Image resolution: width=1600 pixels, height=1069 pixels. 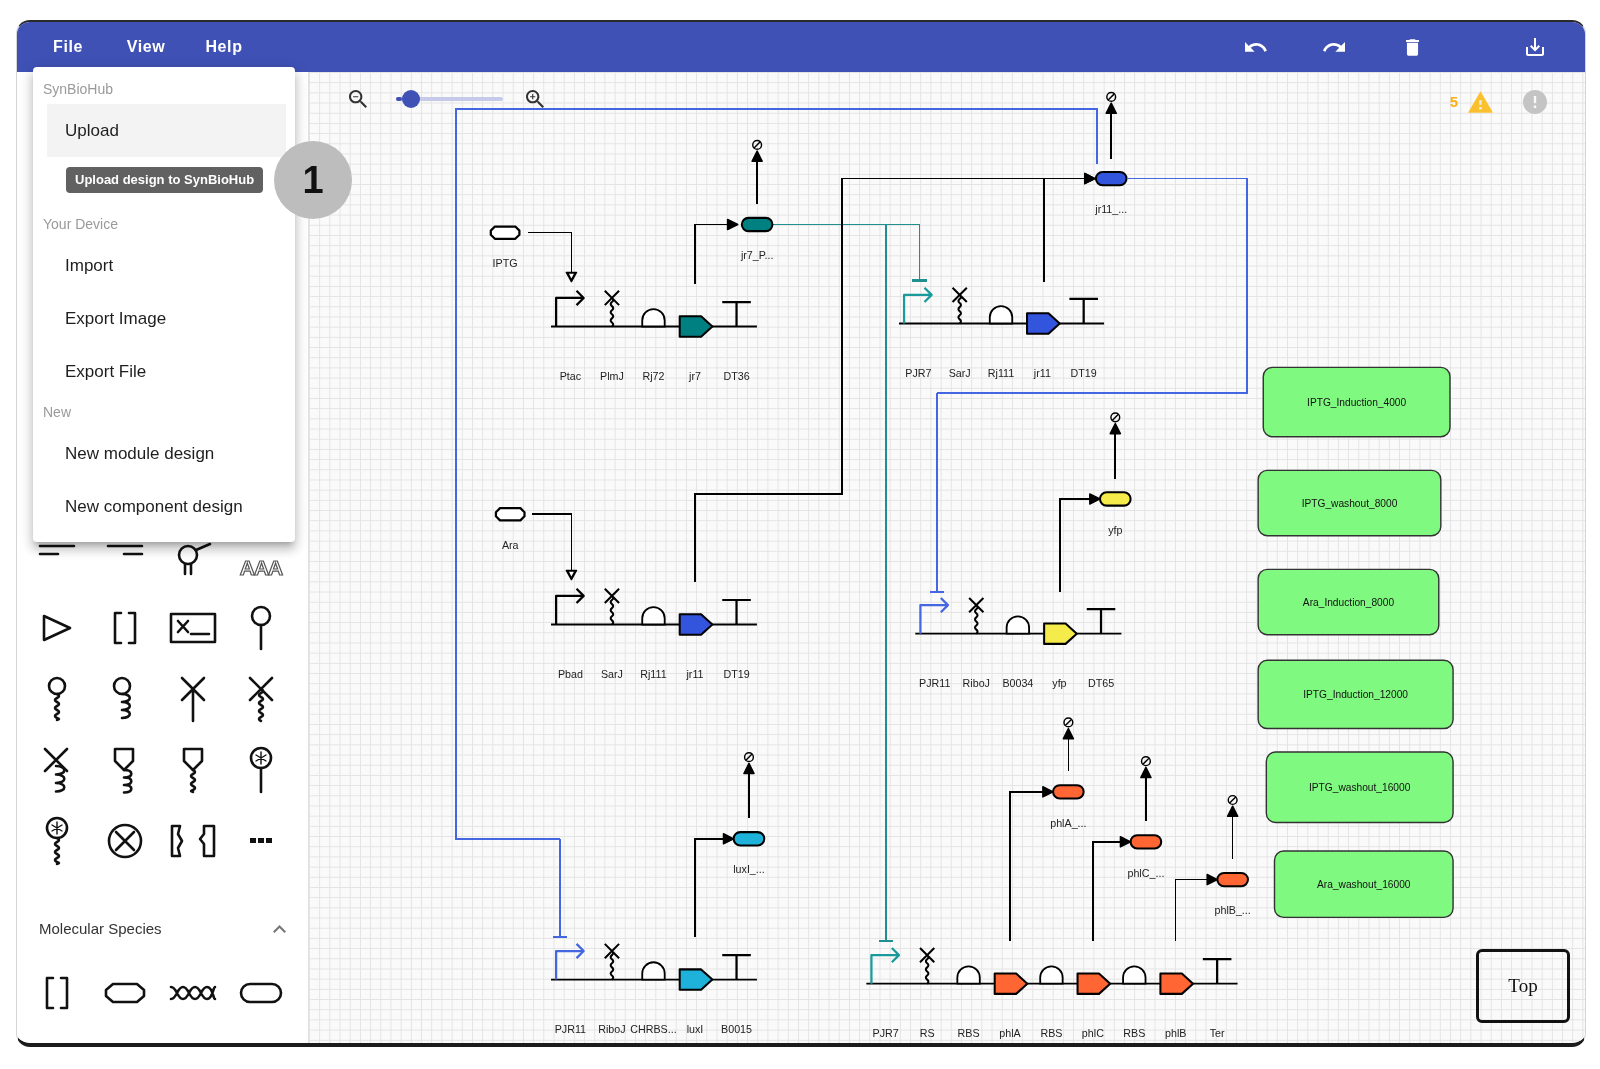 I want to click on menubar-item: File, so click(x=68, y=47).